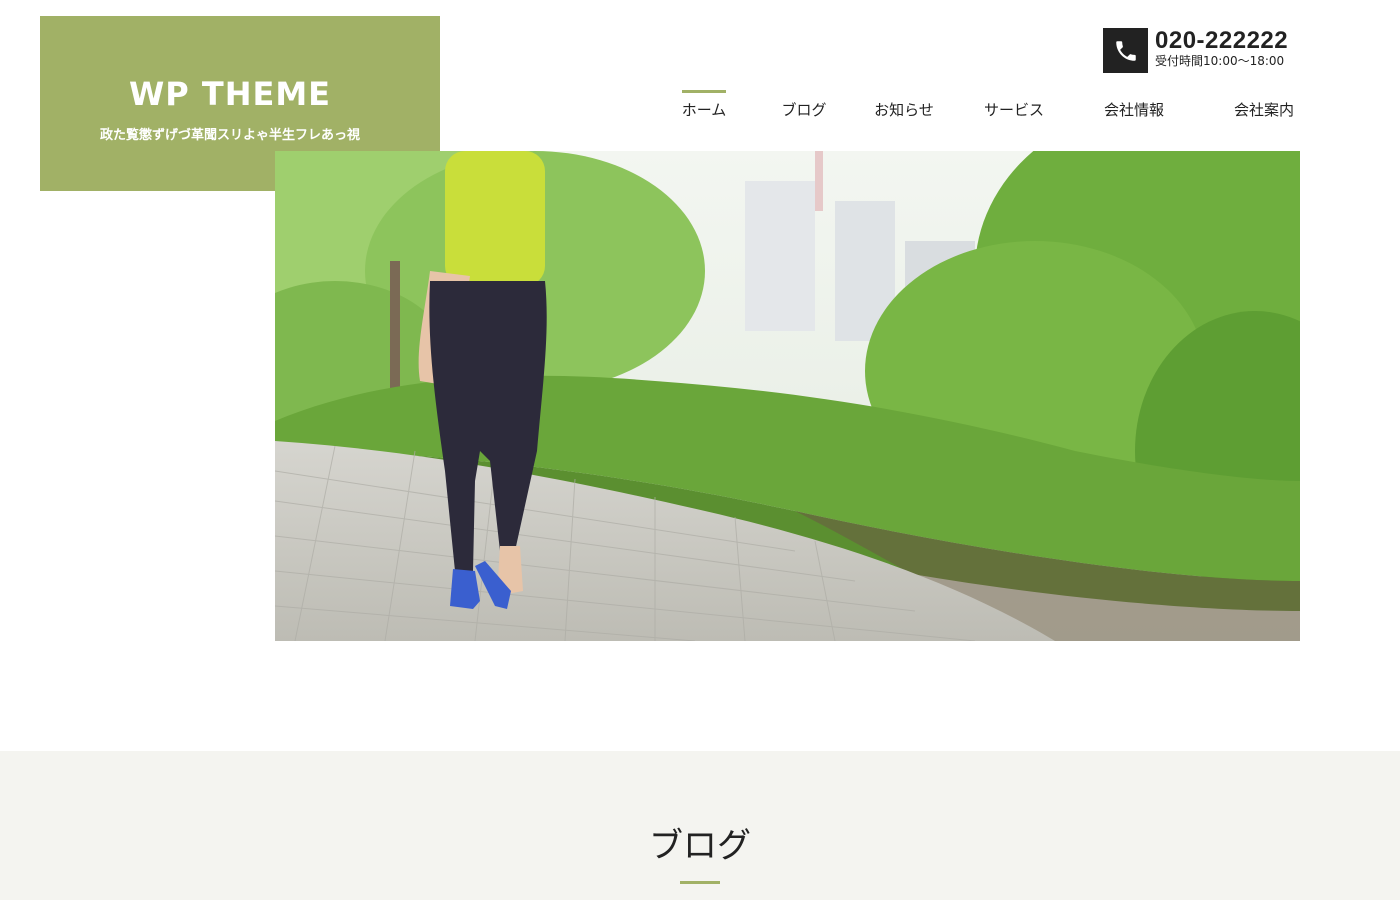 The width and height of the screenshot is (1400, 900). I want to click on nav-item-service: サービス, so click(1014, 110).